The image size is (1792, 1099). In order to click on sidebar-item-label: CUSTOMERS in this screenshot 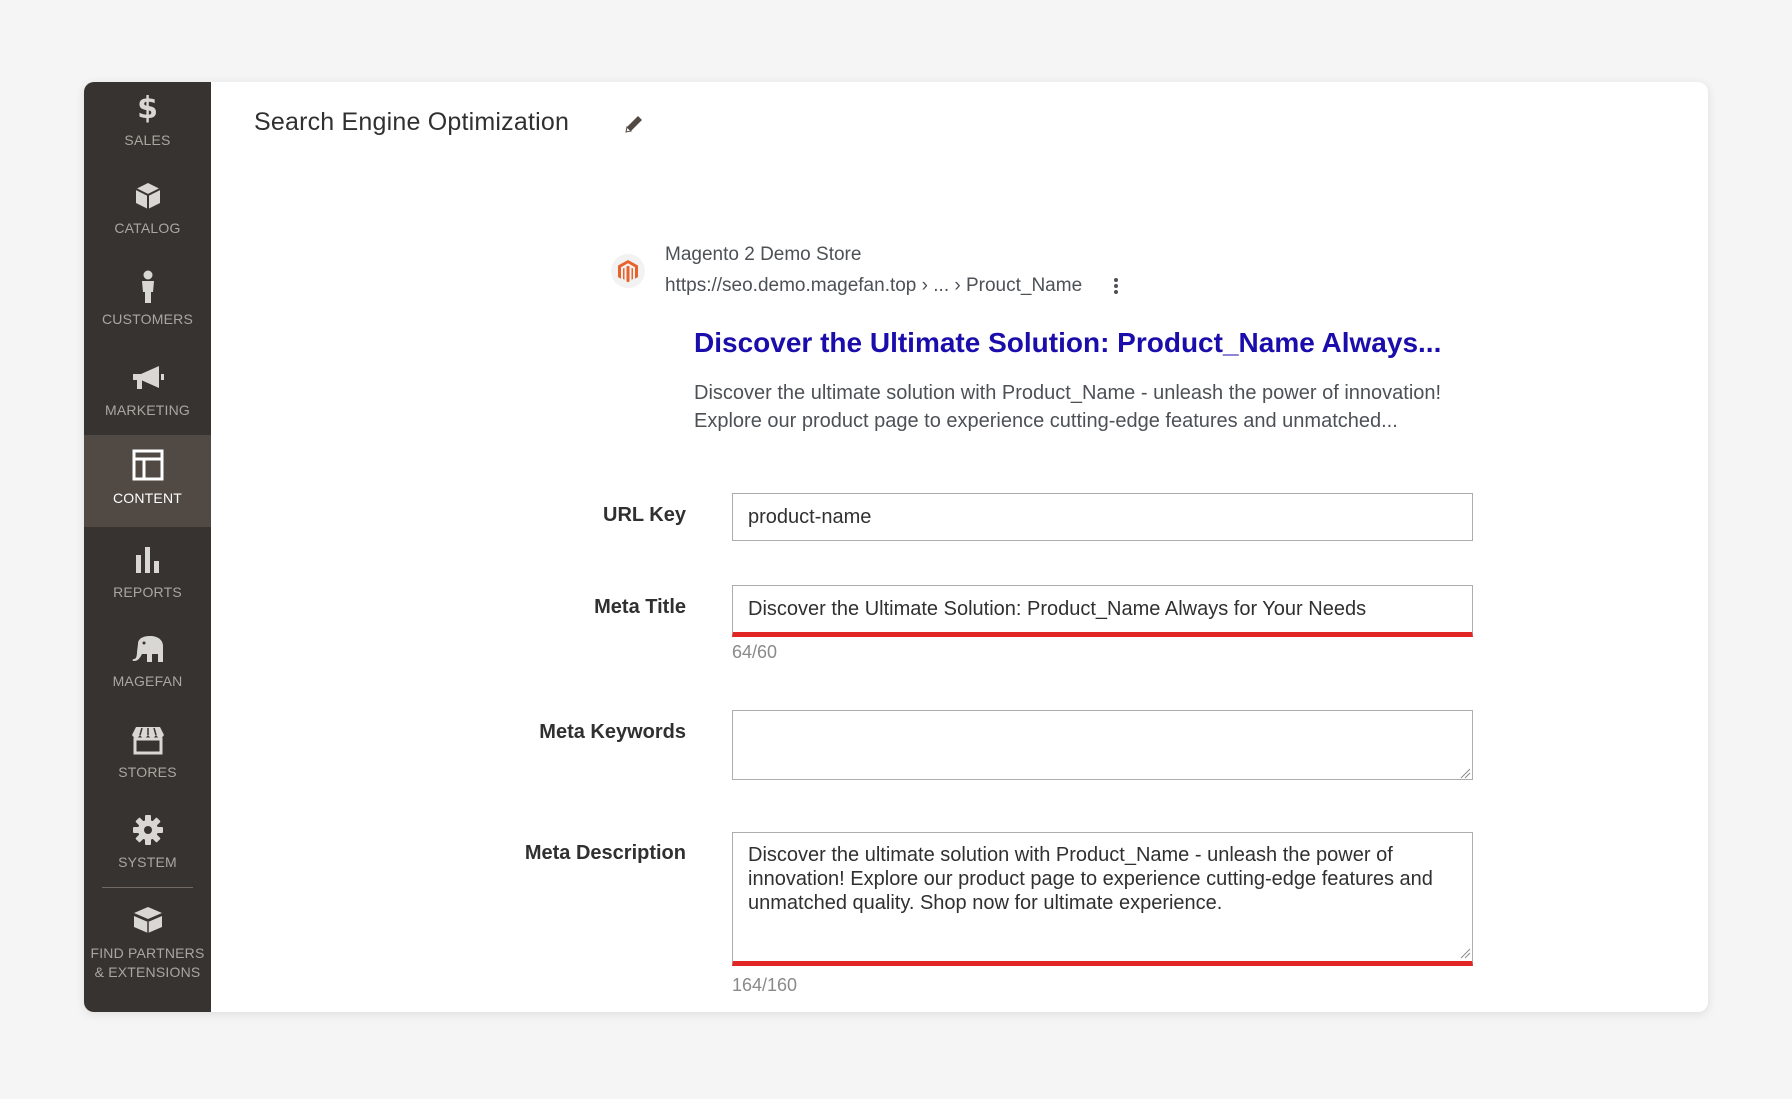, I will do `click(147, 319)`.